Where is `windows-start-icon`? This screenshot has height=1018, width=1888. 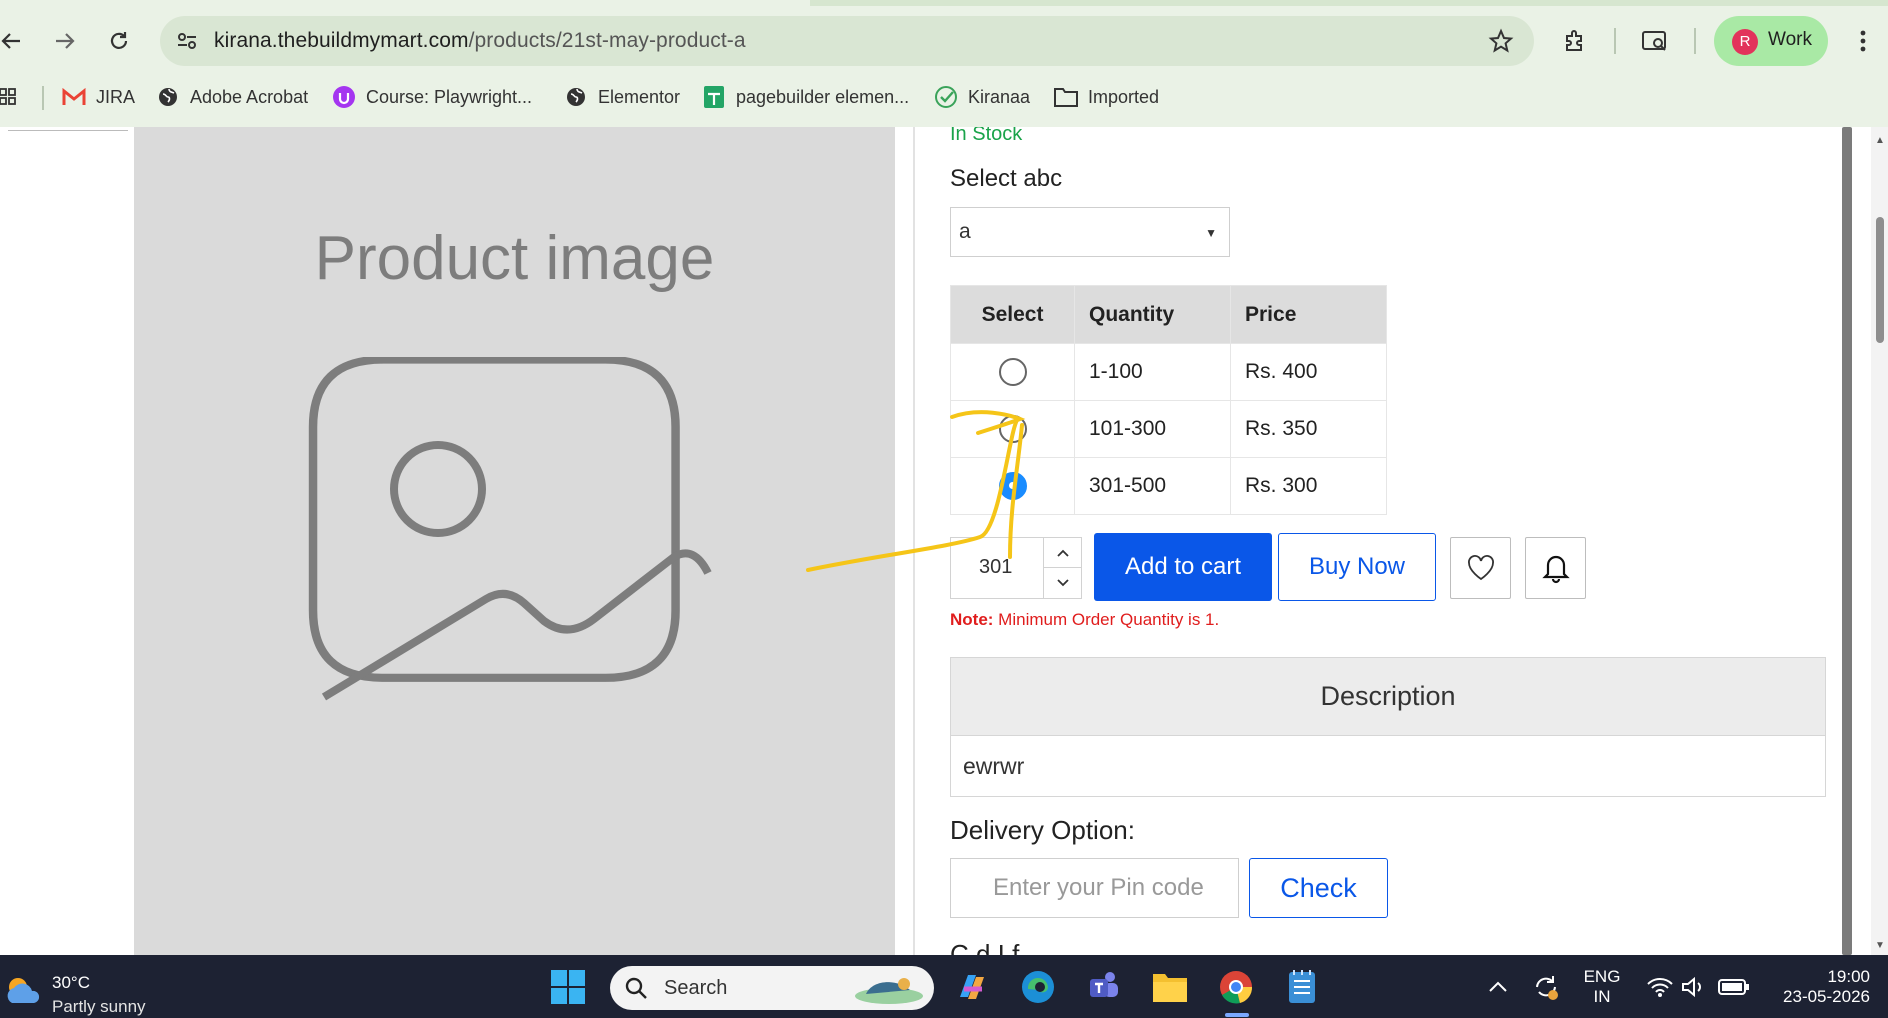
windows-start-icon is located at coordinates (568, 987).